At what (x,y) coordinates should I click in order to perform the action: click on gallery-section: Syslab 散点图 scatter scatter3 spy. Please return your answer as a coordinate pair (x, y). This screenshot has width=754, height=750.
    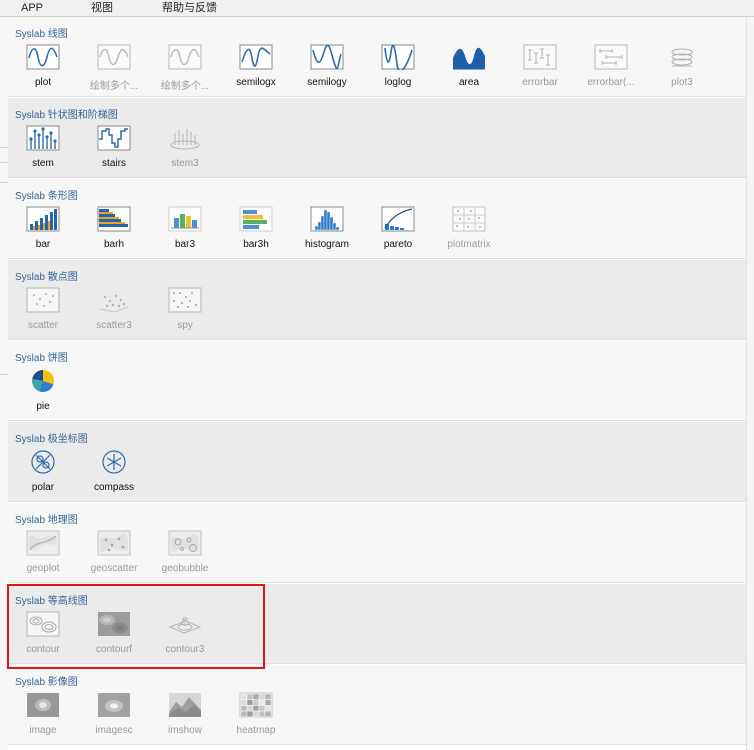
    Looking at the image, I should click on (377, 300).